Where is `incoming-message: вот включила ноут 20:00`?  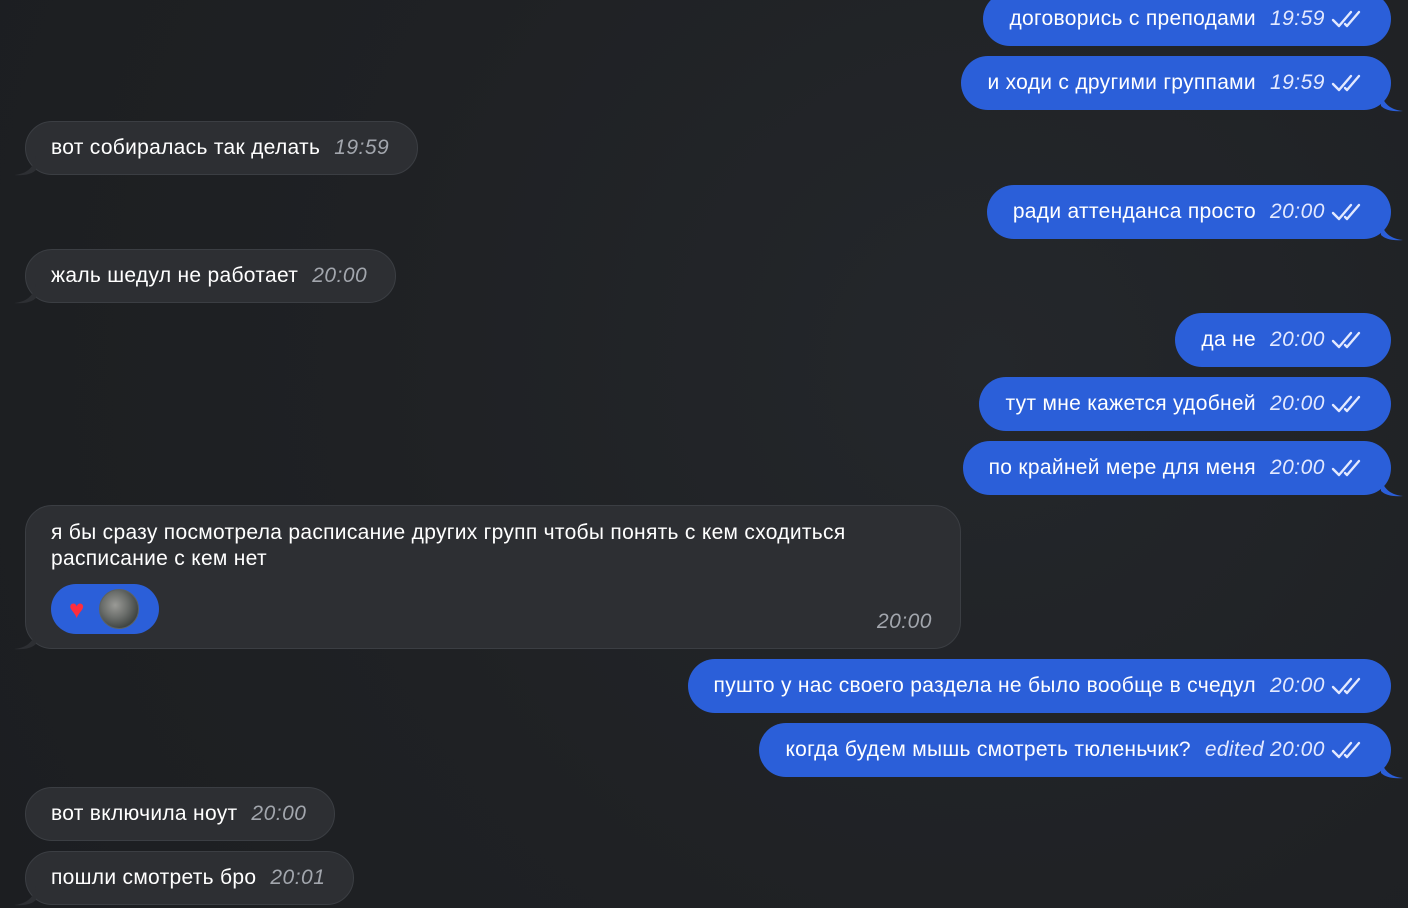 incoming-message: вот включила ноут 20:00 is located at coordinates (180, 814).